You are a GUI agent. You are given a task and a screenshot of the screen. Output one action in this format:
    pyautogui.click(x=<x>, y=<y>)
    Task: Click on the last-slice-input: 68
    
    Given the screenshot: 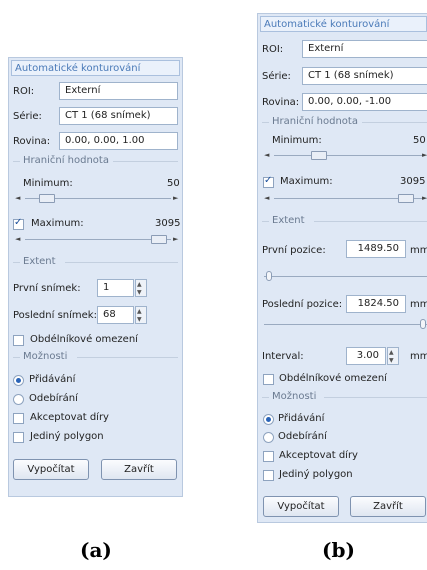 What is the action you would take?
    pyautogui.click(x=115, y=315)
    